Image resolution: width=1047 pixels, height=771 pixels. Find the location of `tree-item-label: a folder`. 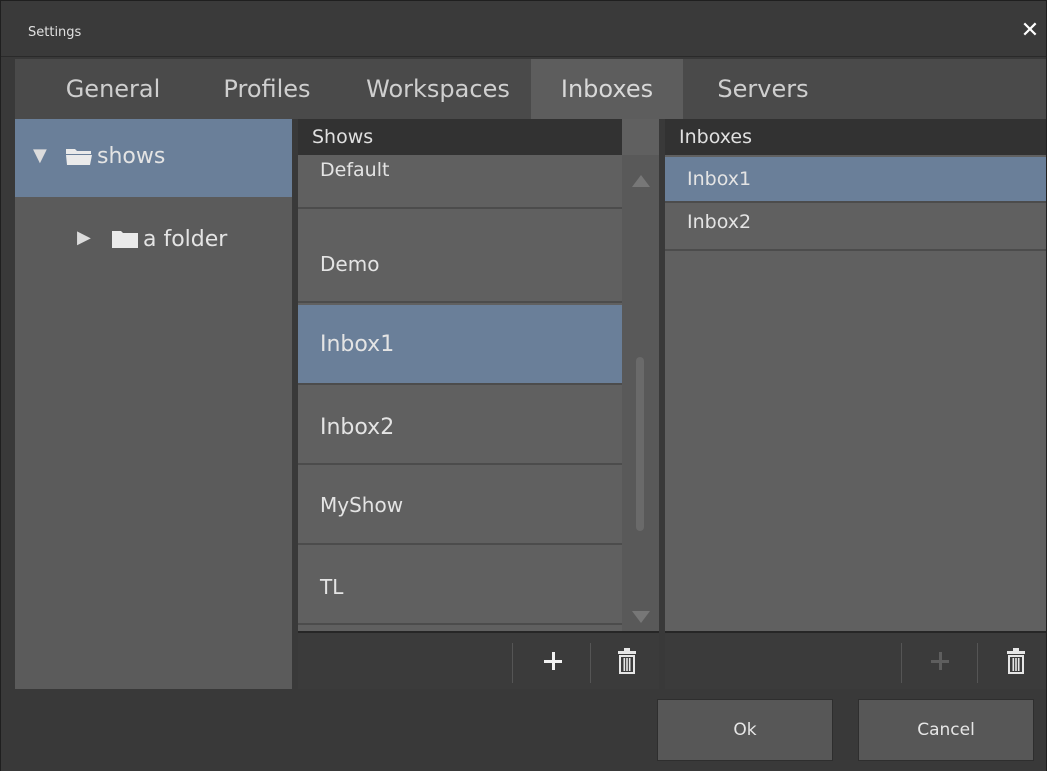

tree-item-label: a folder is located at coordinates (185, 239).